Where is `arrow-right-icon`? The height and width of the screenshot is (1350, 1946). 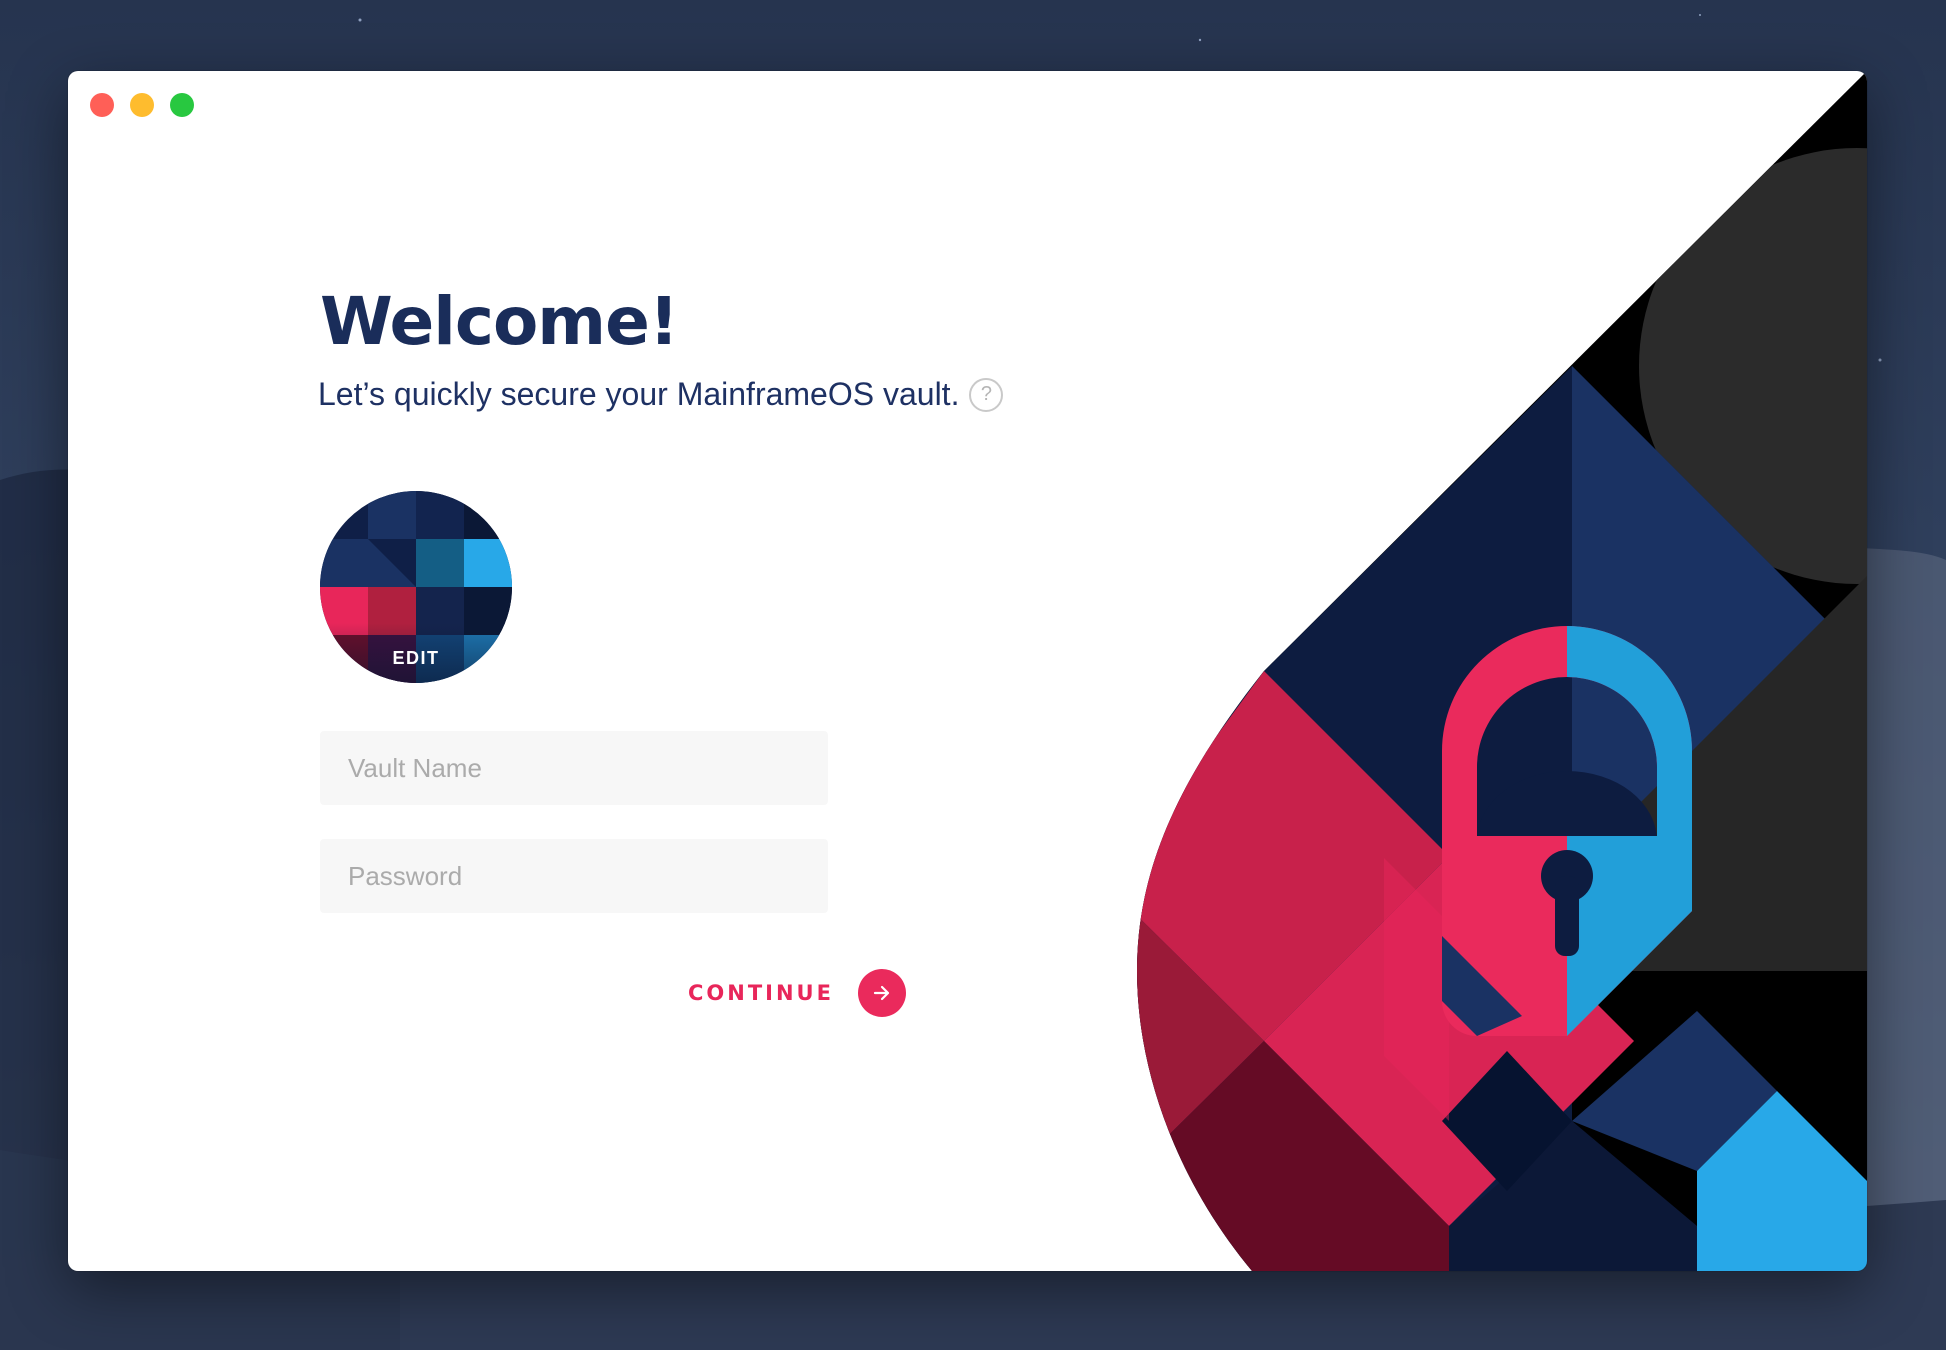 arrow-right-icon is located at coordinates (881, 993).